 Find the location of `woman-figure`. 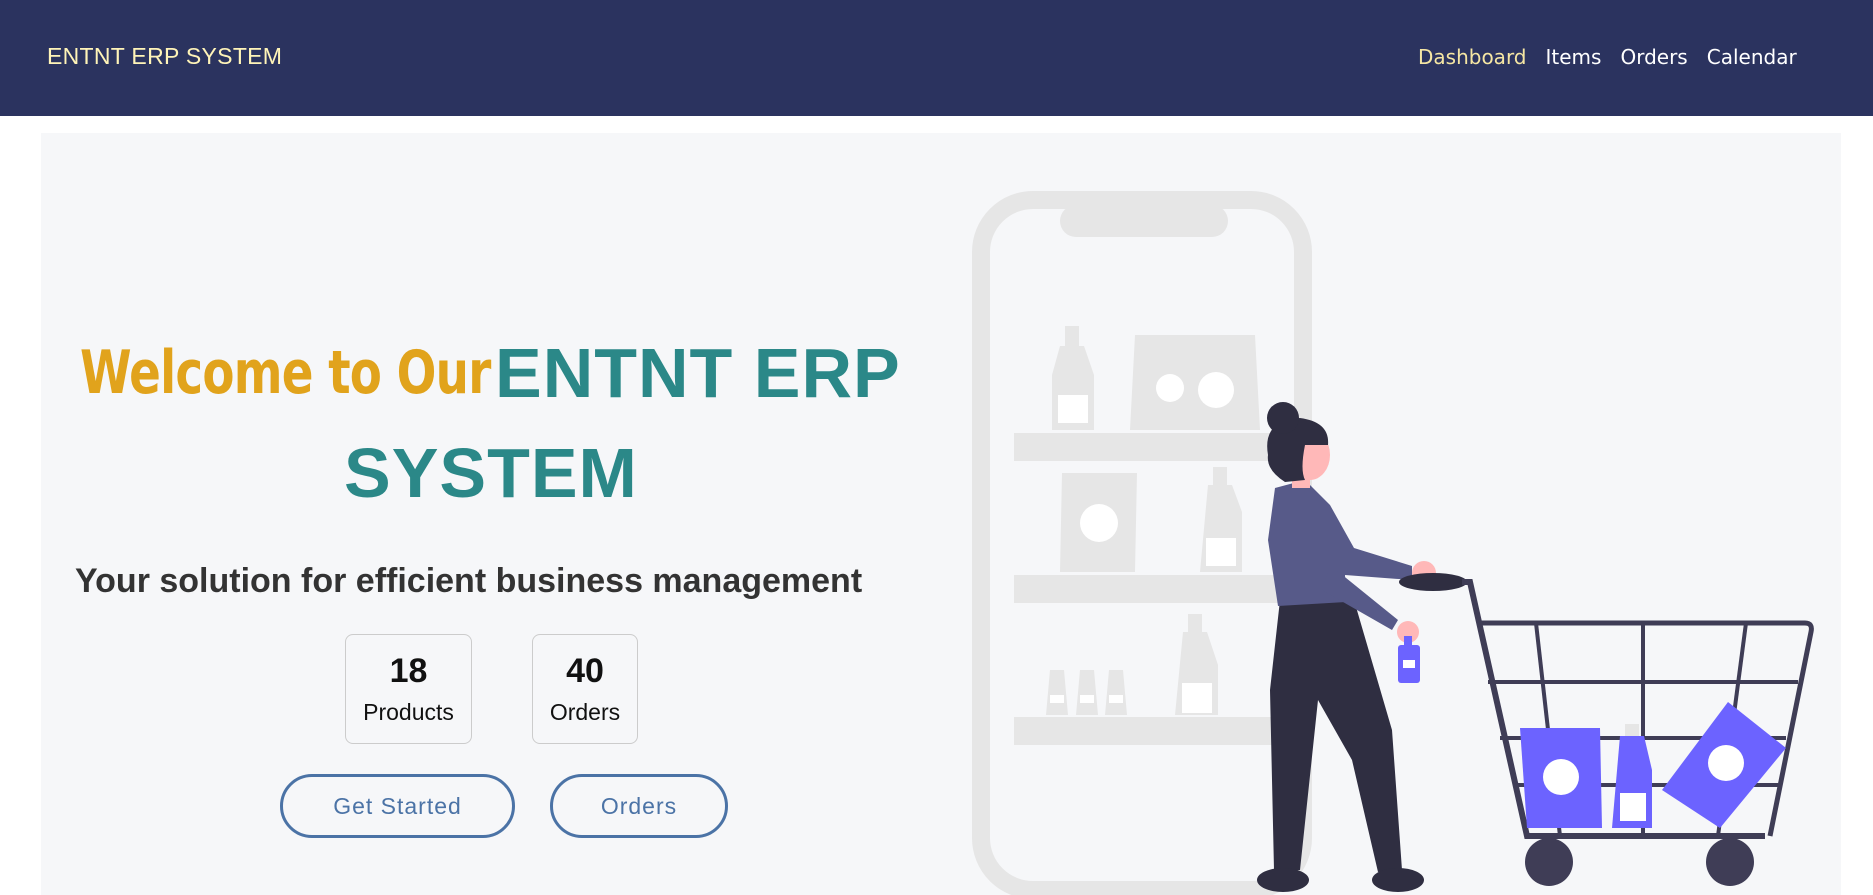

woman-figure is located at coordinates (1346, 647).